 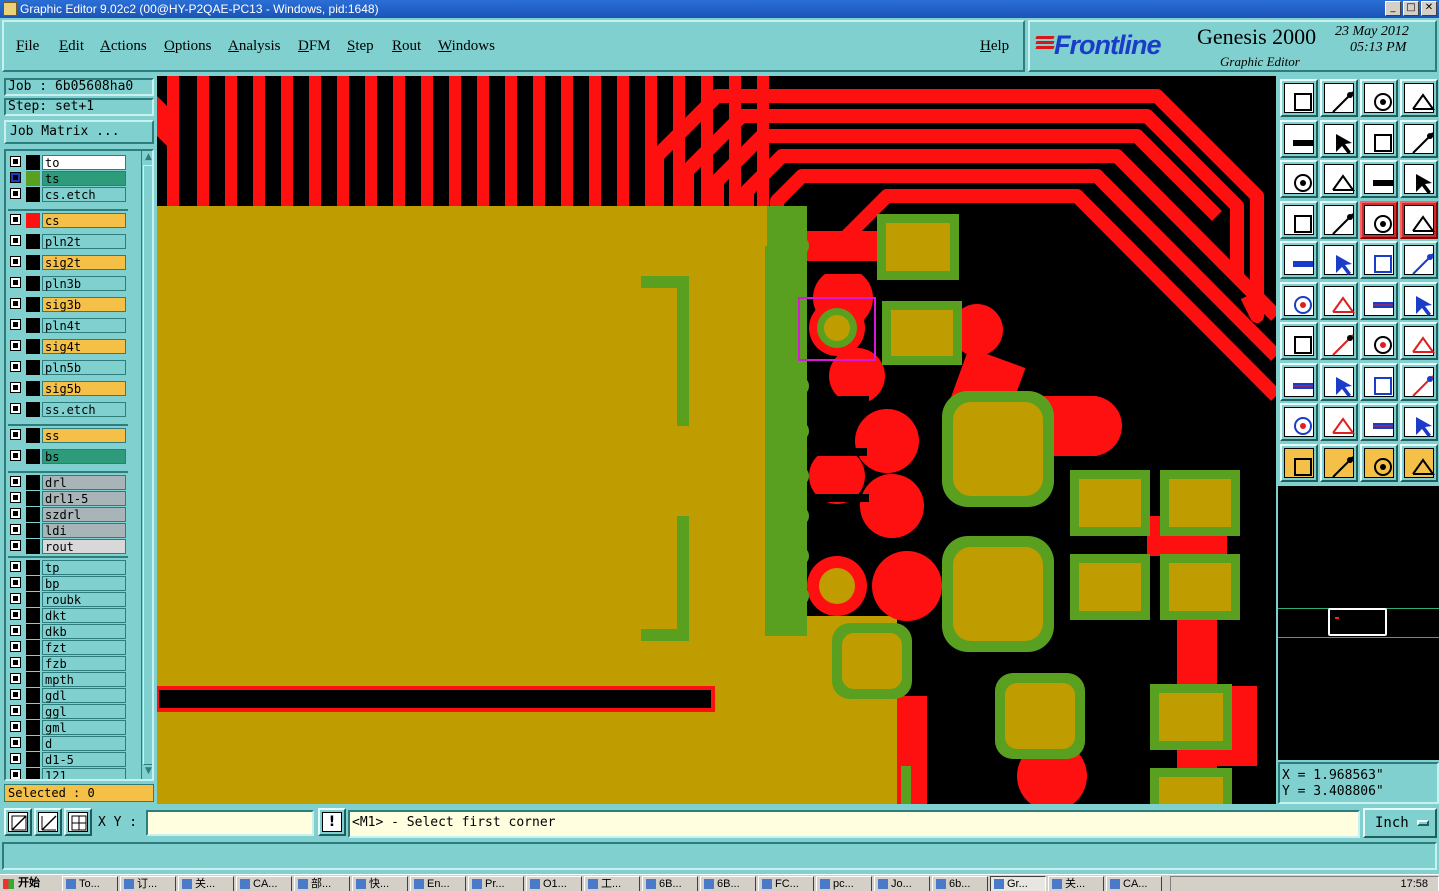 I want to click on menu-step: Step, so click(x=360, y=46).